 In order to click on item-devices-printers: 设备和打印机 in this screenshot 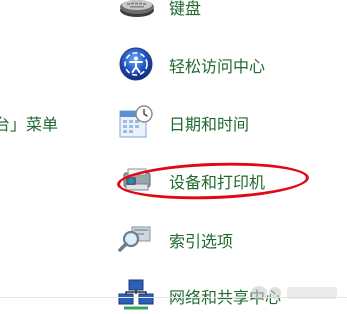, I will do `click(231, 180)`.